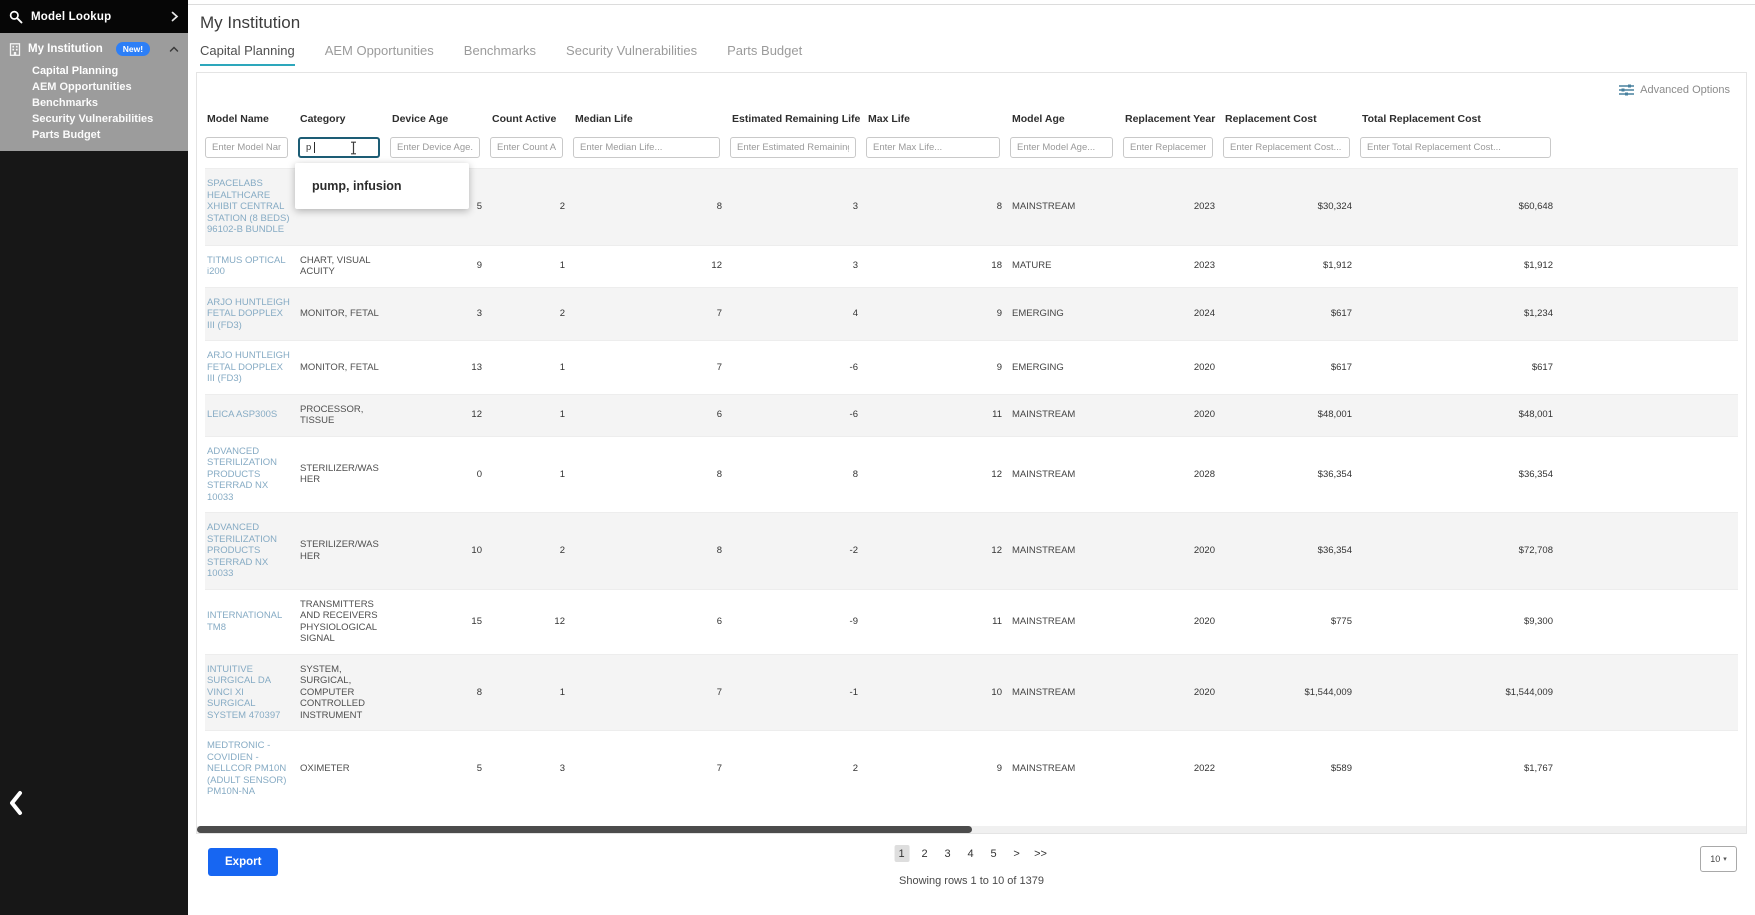 This screenshot has width=1755, height=915. I want to click on filter-model-name-input, so click(246, 147).